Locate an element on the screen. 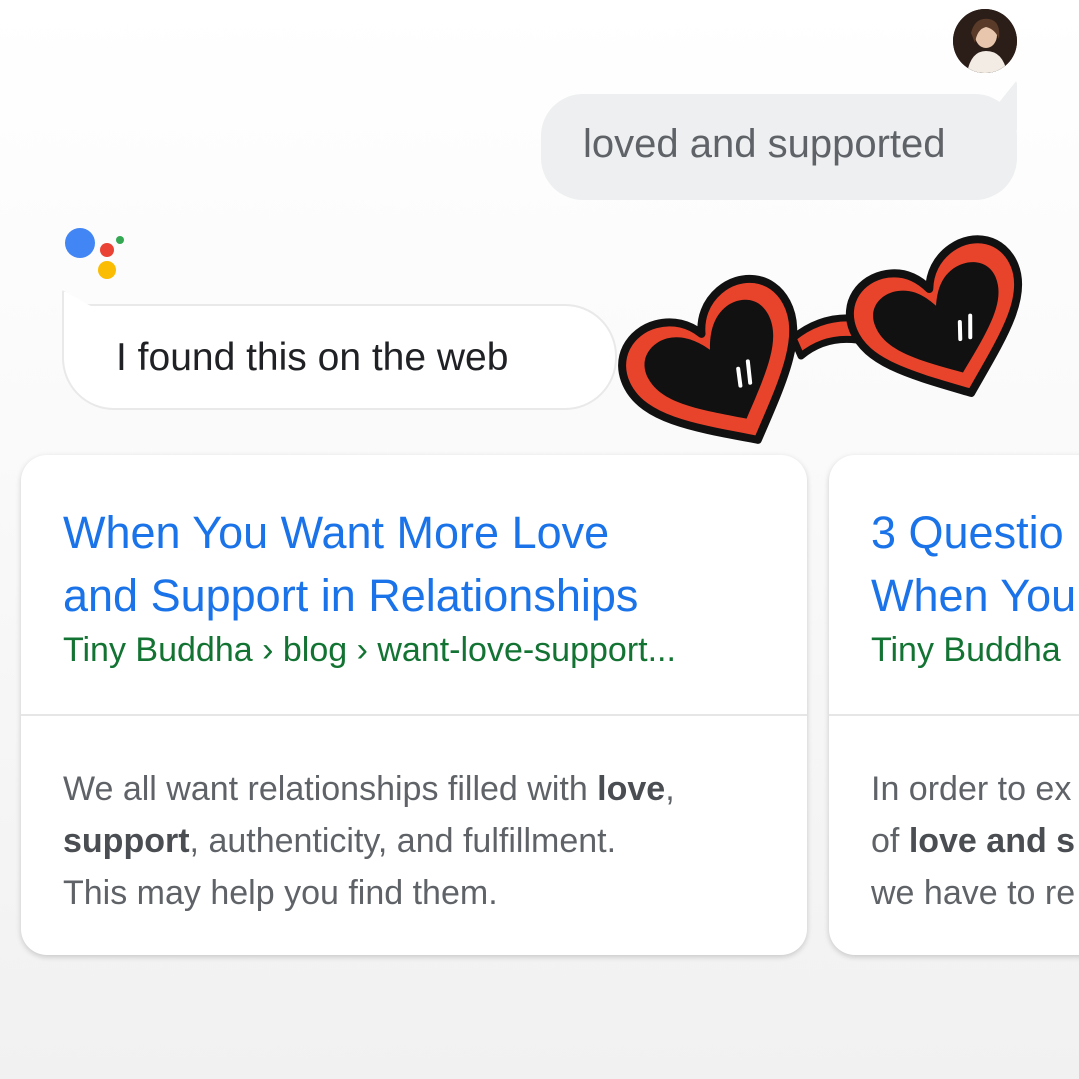 Image resolution: width=1079 pixels, height=1079 pixels. result-source-breadcrumb: Tiny Buddha is located at coordinates (966, 650).